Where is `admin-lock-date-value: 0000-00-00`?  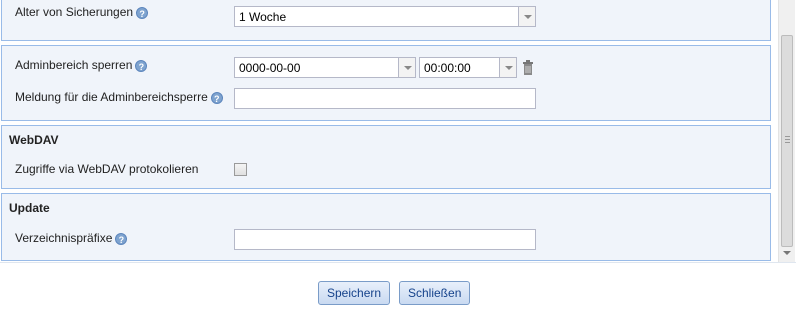
admin-lock-date-value: 0000-00-00 is located at coordinates (270, 68).